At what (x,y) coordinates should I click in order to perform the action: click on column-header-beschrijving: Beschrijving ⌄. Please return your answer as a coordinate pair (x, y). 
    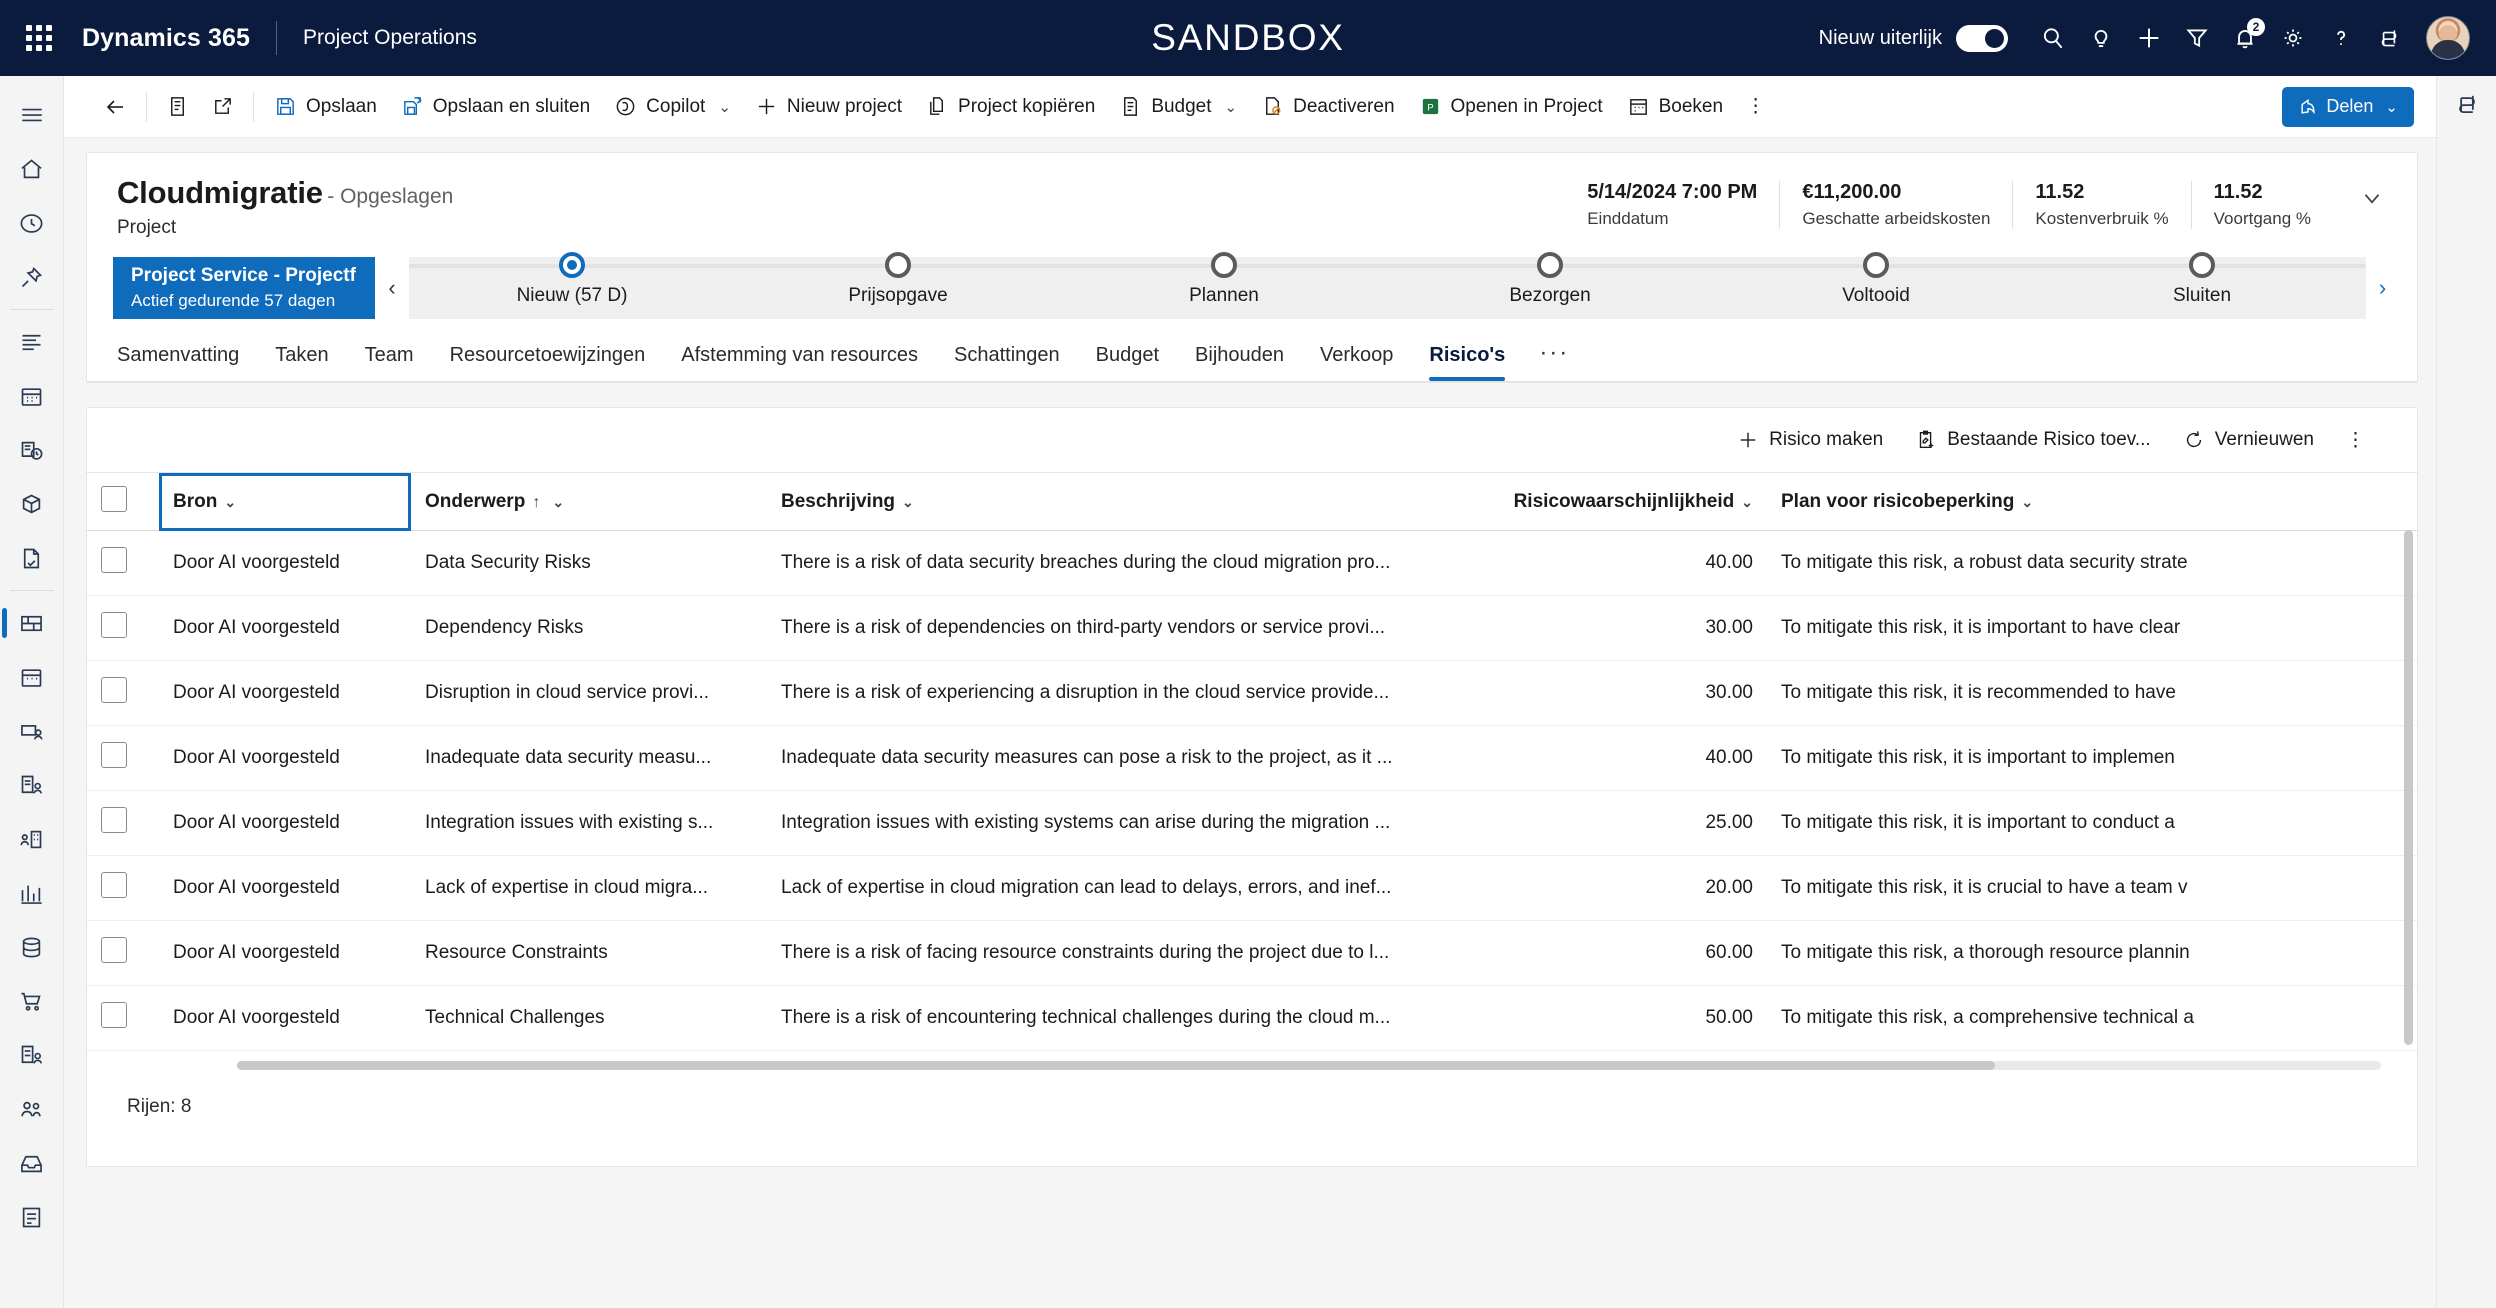
    Looking at the image, I should click on (1132, 501).